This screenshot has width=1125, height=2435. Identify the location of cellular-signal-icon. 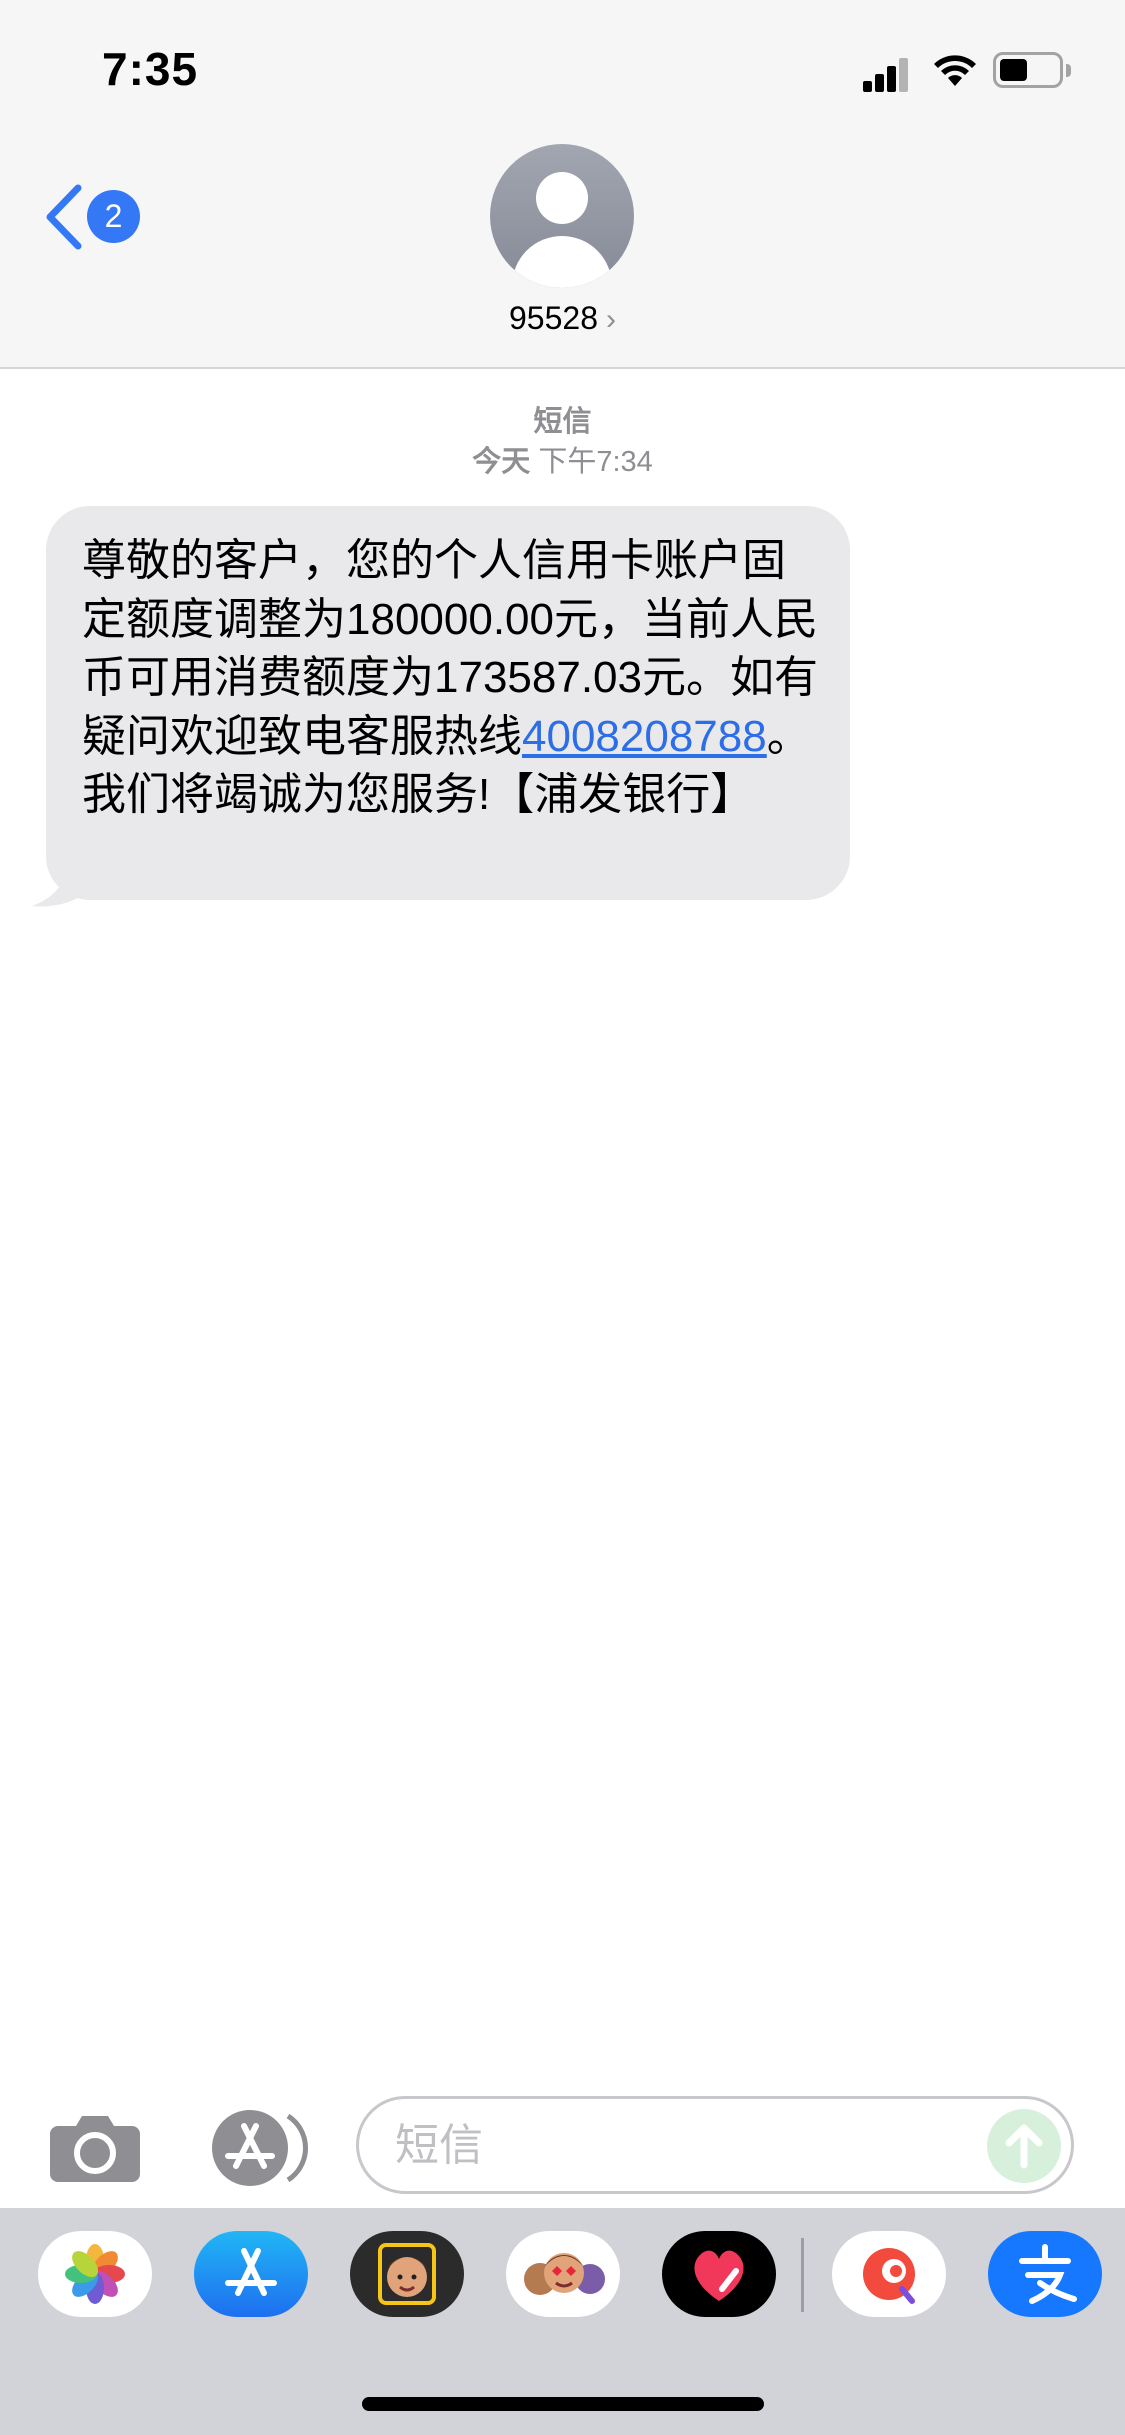
(886, 75).